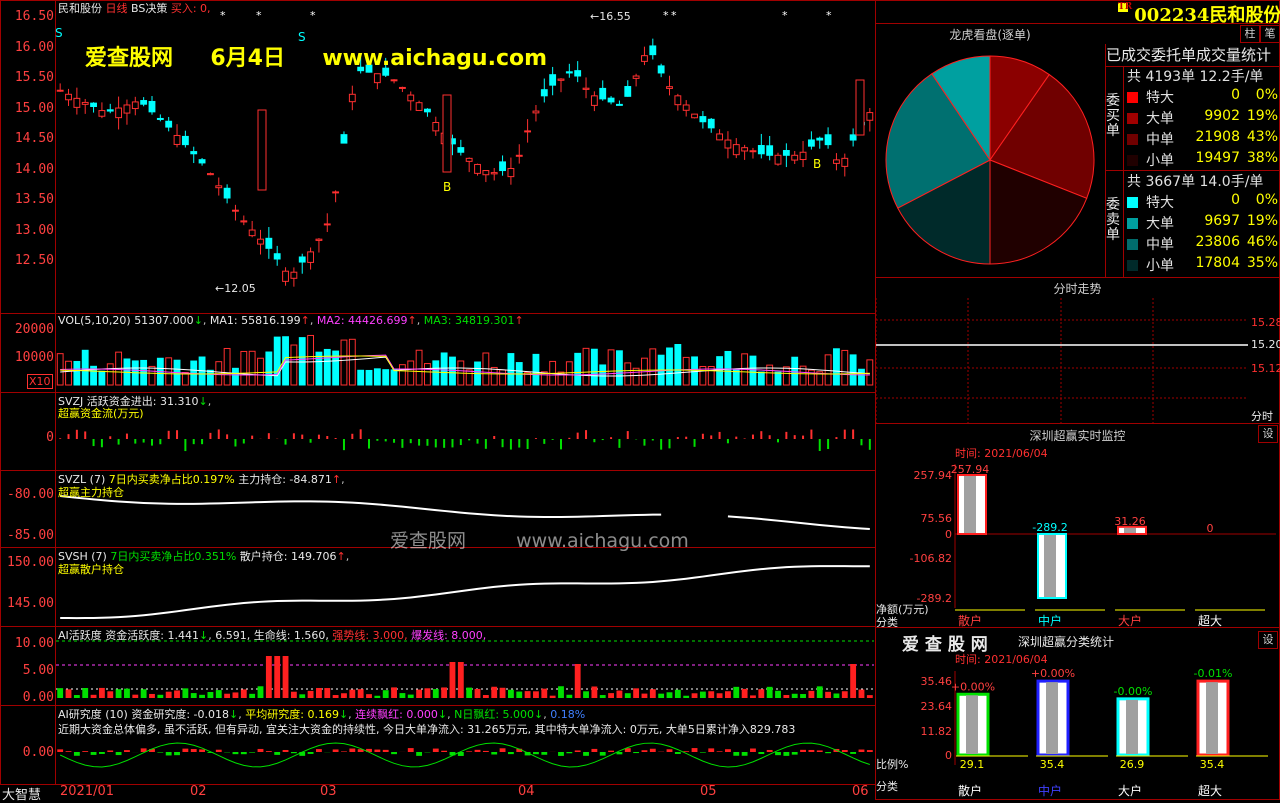  I want to click on low-price-label: ←12.05, so click(235, 288).